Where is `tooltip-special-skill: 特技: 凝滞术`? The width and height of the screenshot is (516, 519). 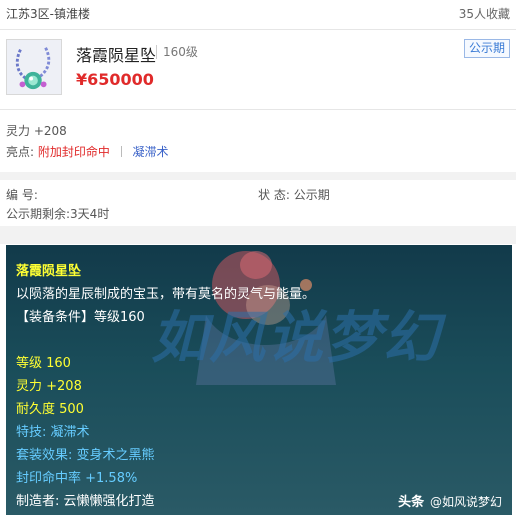 tooltip-special-skill: 特技: 凝滞术 is located at coordinates (53, 432).